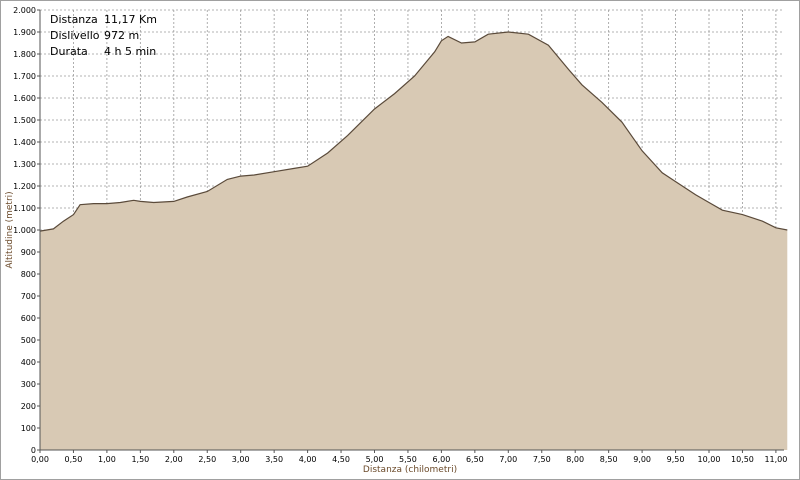  Describe the element at coordinates (24, 10) in the screenshot. I see `y-tick-label: 2.000` at that location.